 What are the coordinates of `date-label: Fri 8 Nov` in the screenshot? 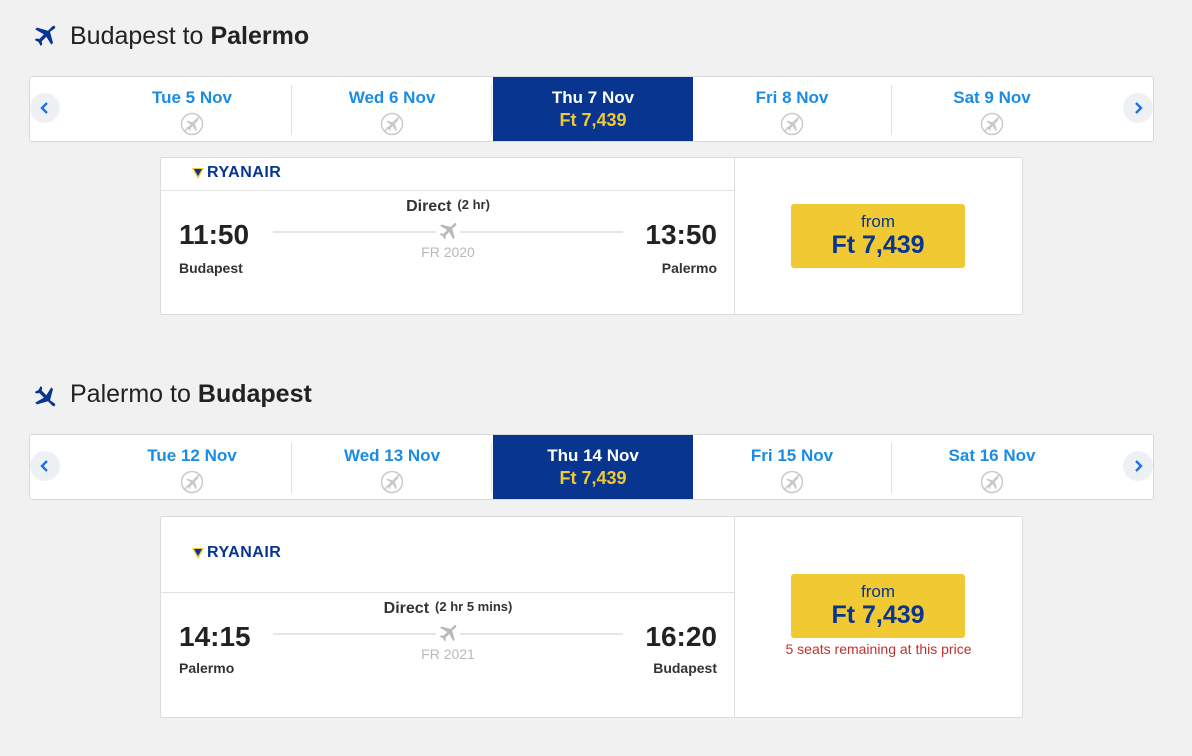 It's located at (792, 97).